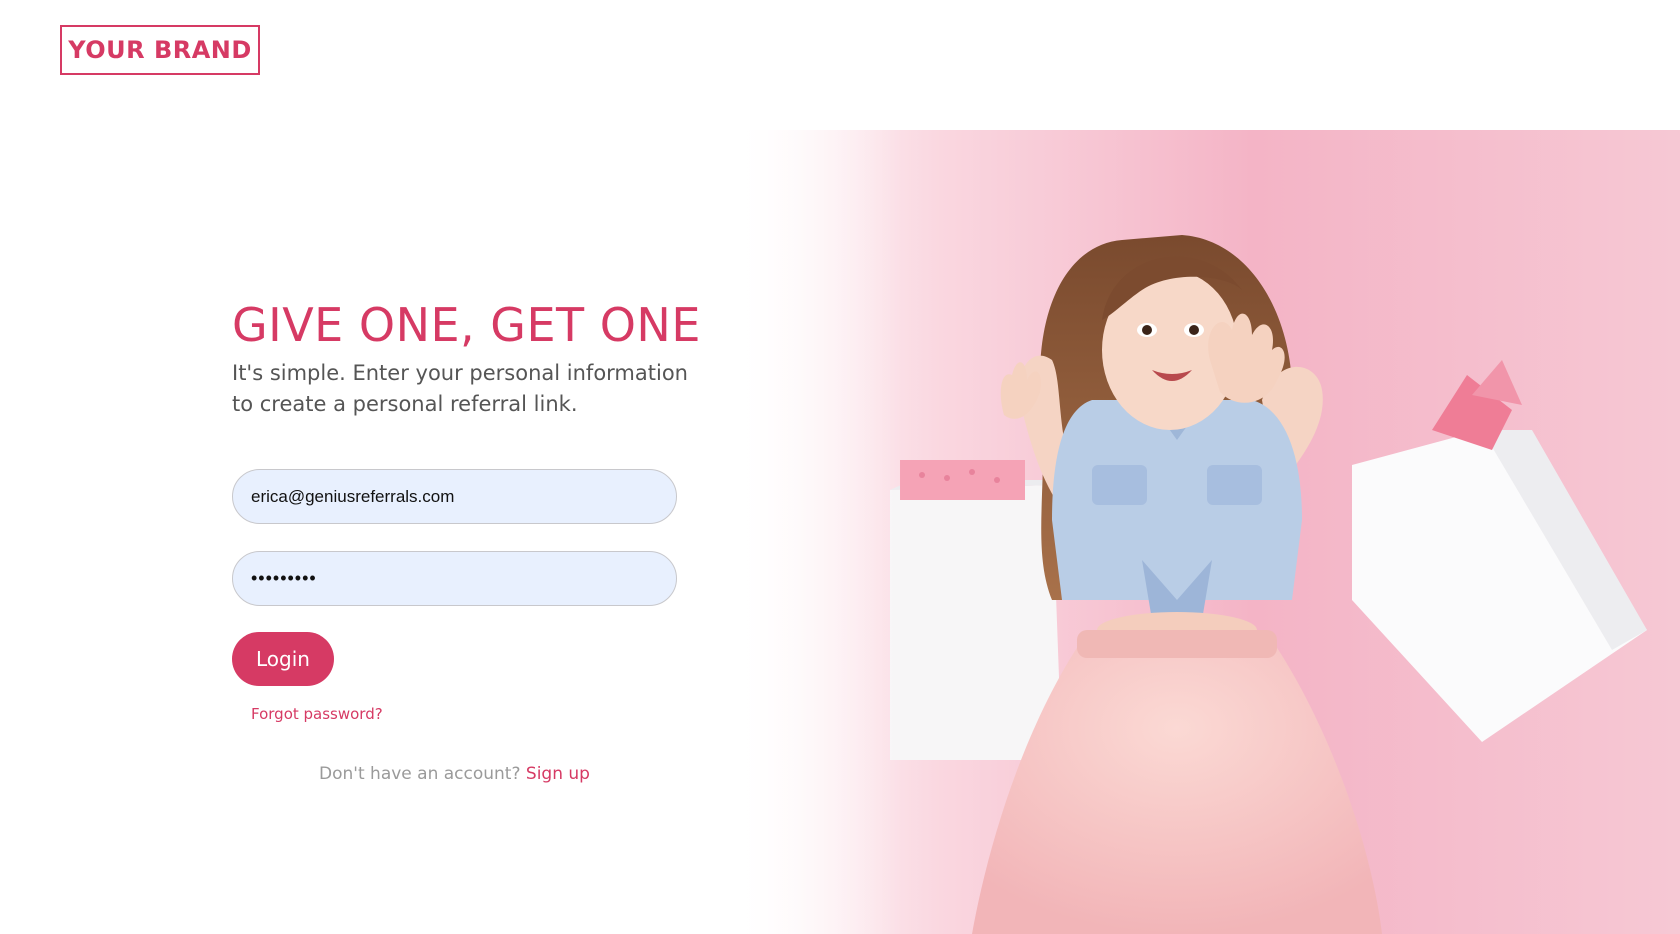 Image resolution: width=1680 pixels, height=934 pixels. I want to click on brand-logo-text: YOUR BRAND, so click(160, 50).